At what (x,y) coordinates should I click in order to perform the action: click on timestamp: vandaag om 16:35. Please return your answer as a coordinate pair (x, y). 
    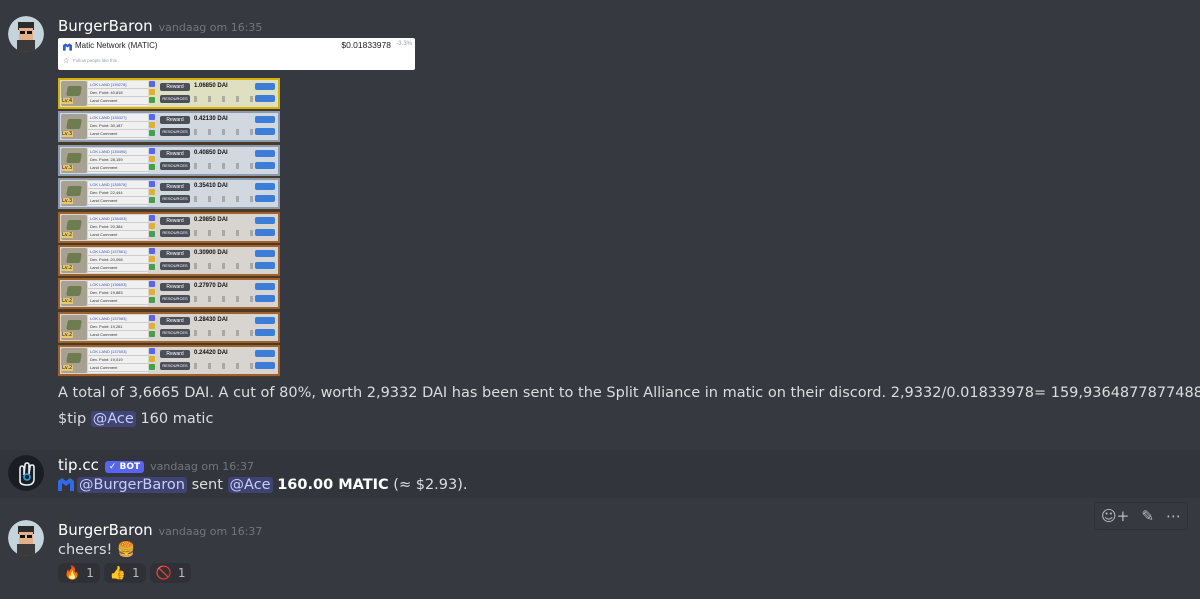
    Looking at the image, I should click on (210, 27).